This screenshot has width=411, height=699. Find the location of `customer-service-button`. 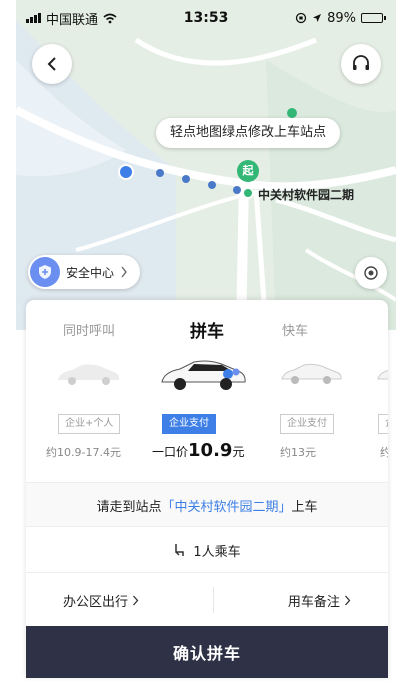

customer-service-button is located at coordinates (361, 64).